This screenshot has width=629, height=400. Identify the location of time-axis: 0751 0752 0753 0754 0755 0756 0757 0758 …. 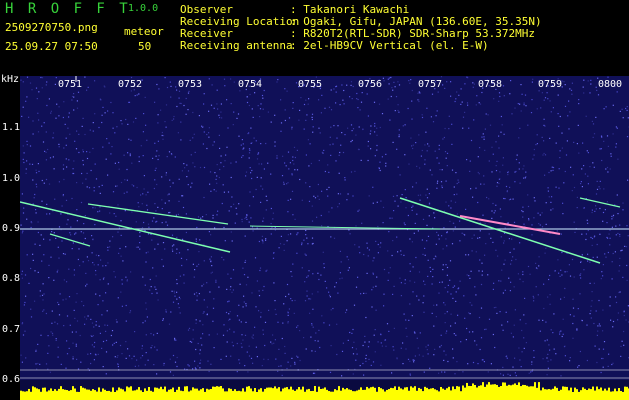
(324, 86).